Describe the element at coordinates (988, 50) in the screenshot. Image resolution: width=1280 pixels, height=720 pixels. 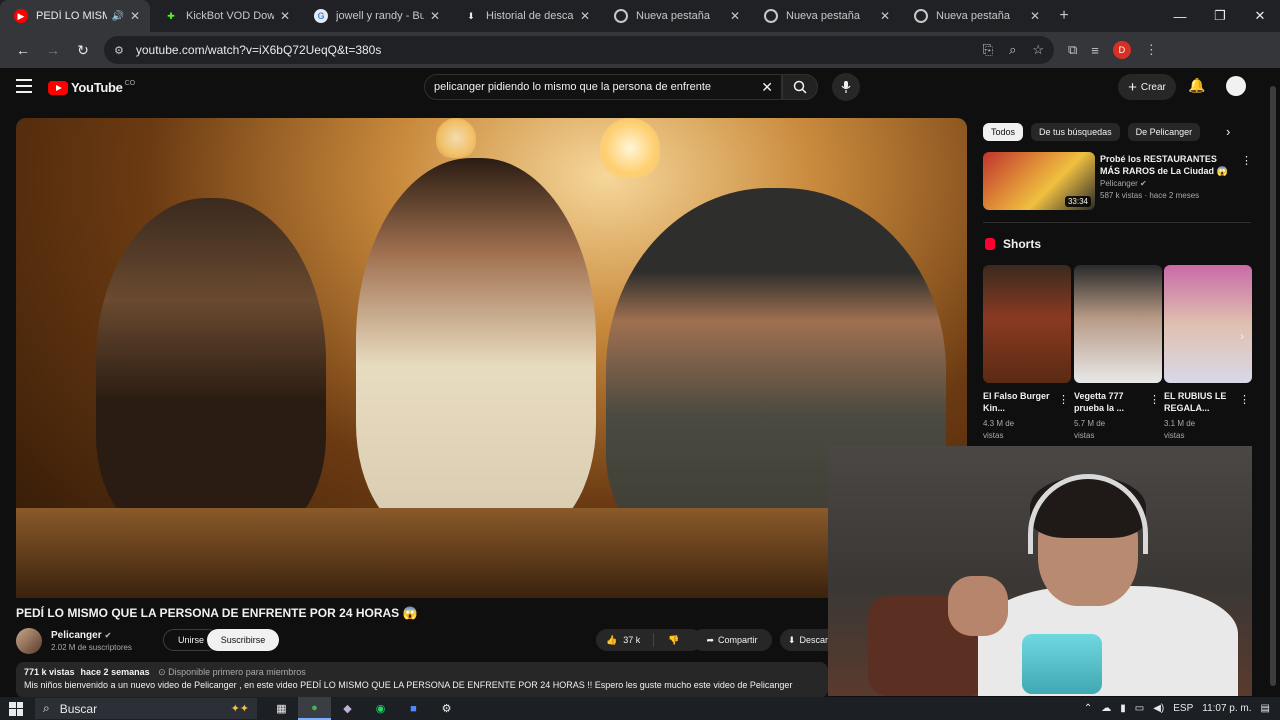
I see `install-app-icon: ⎘` at that location.